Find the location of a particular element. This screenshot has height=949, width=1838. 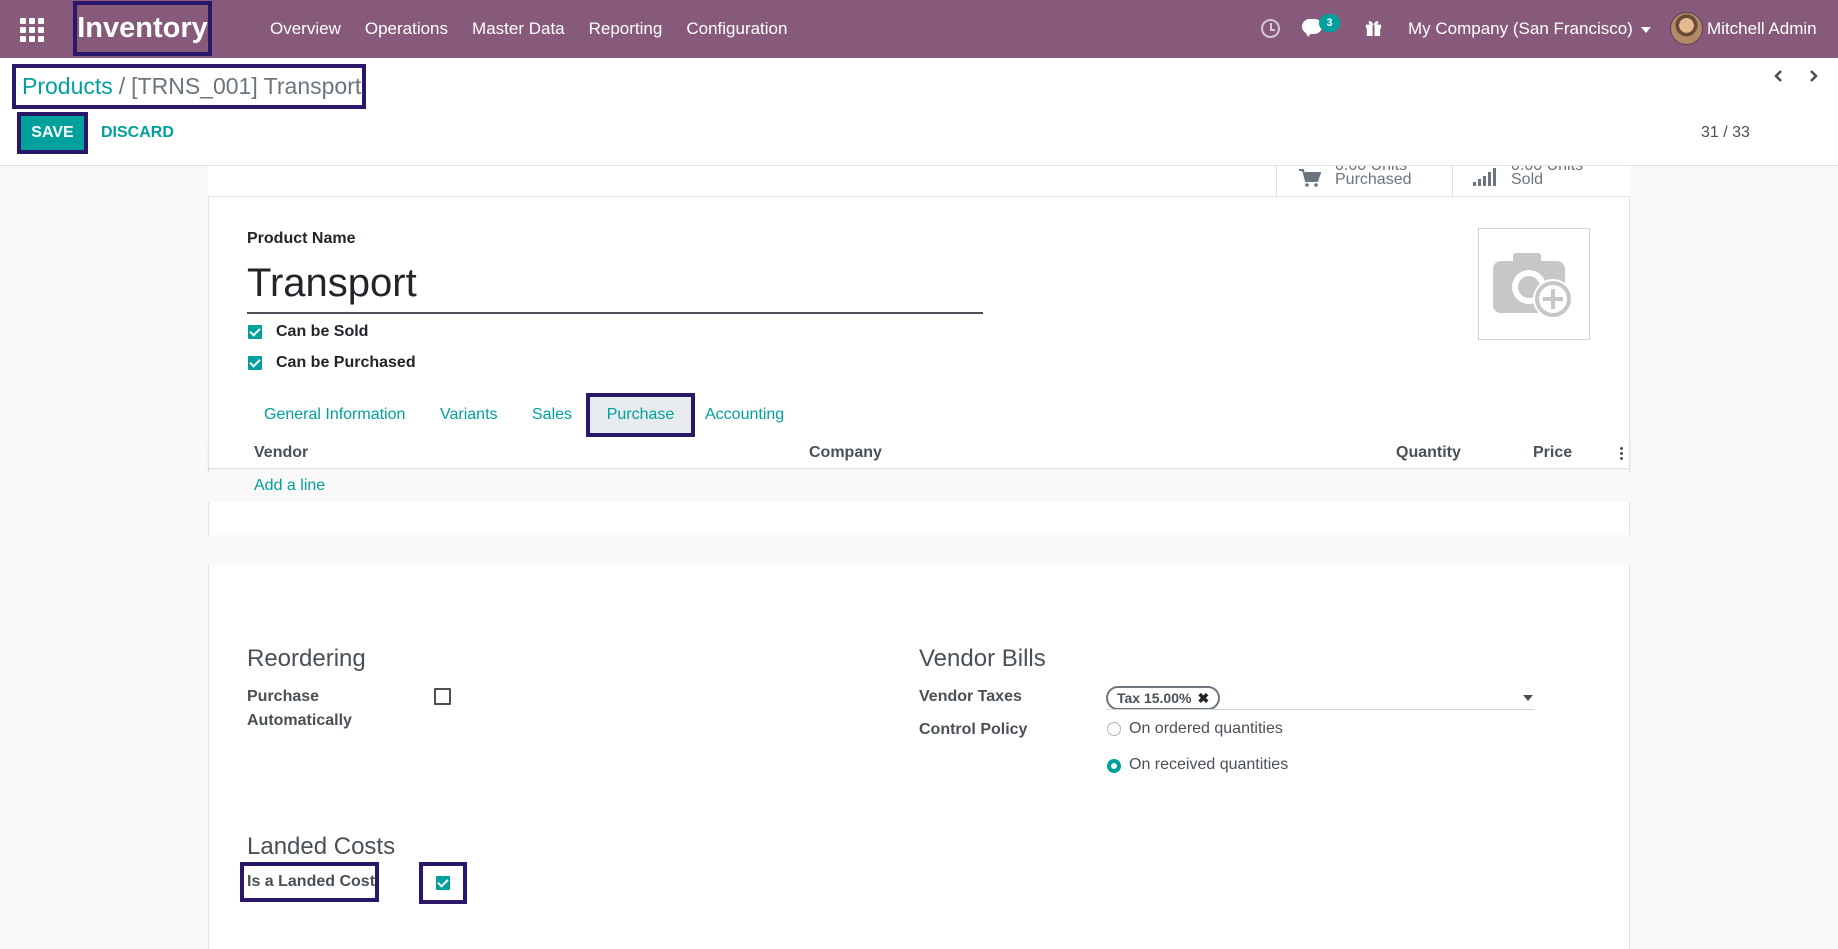

received-quantities-label: On received quantities is located at coordinates (1209, 764).